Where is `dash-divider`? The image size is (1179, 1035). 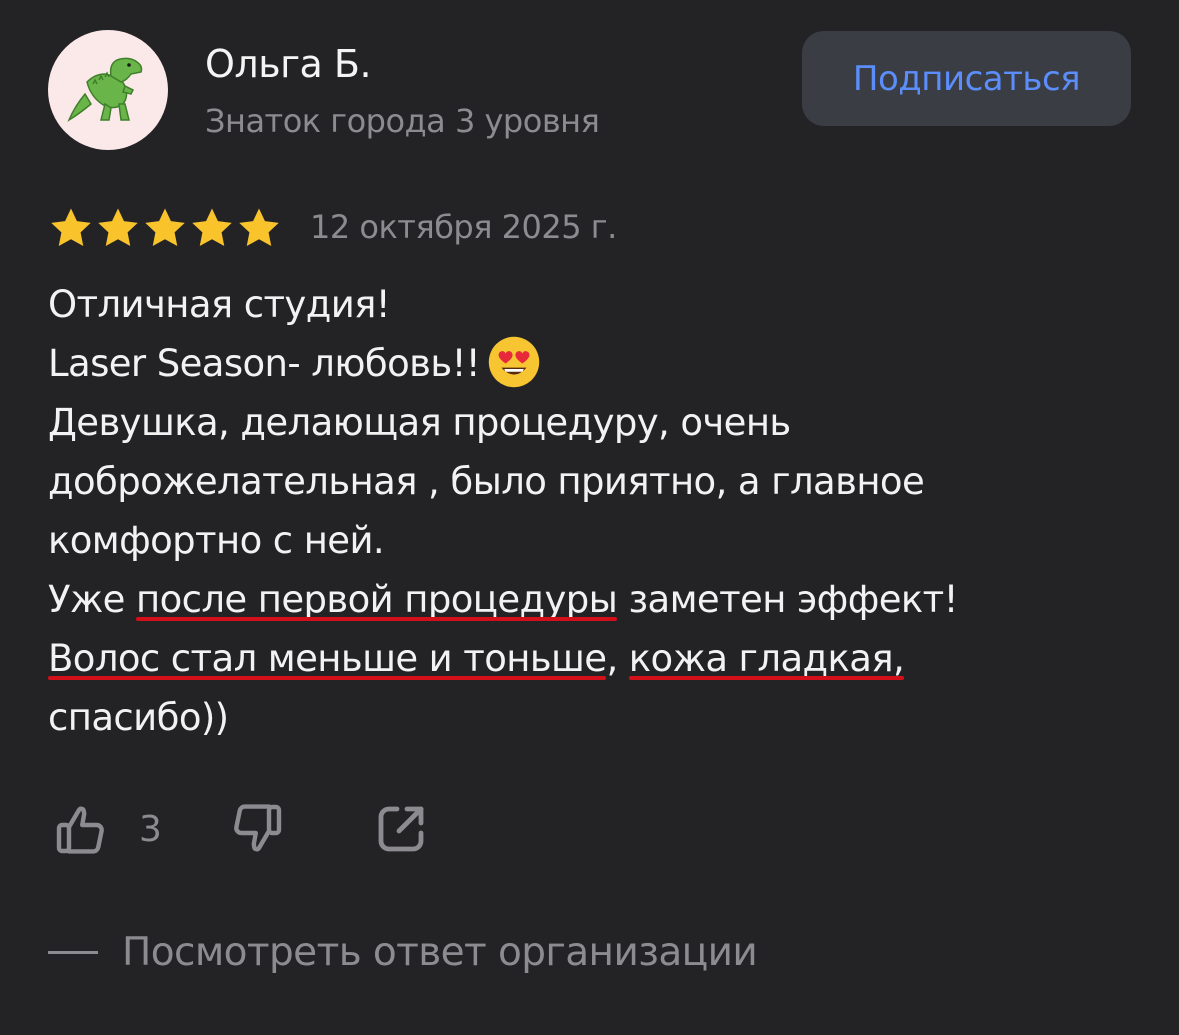 dash-divider is located at coordinates (73, 952).